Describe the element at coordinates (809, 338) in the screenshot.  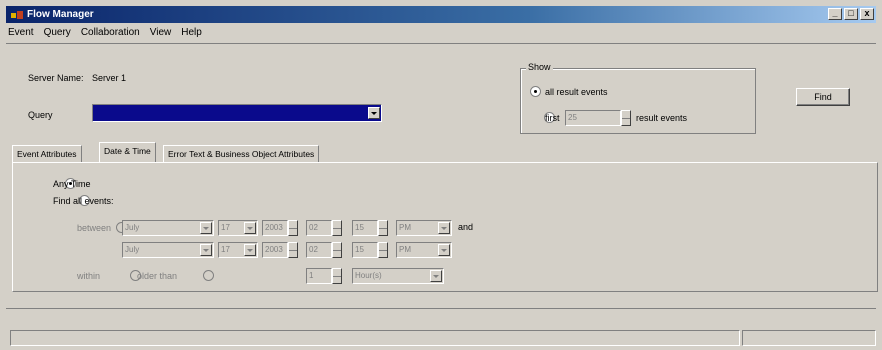
I see `status-panel-secondary` at that location.